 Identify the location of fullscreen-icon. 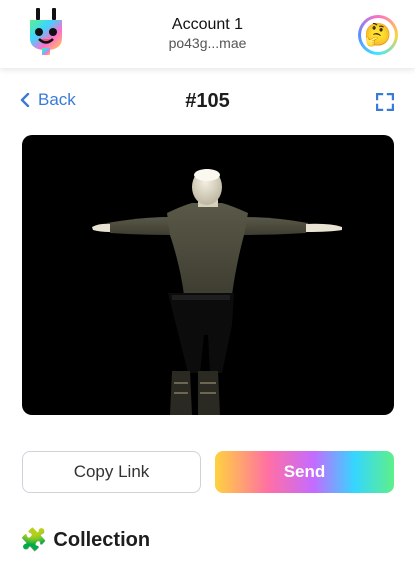
(385, 102).